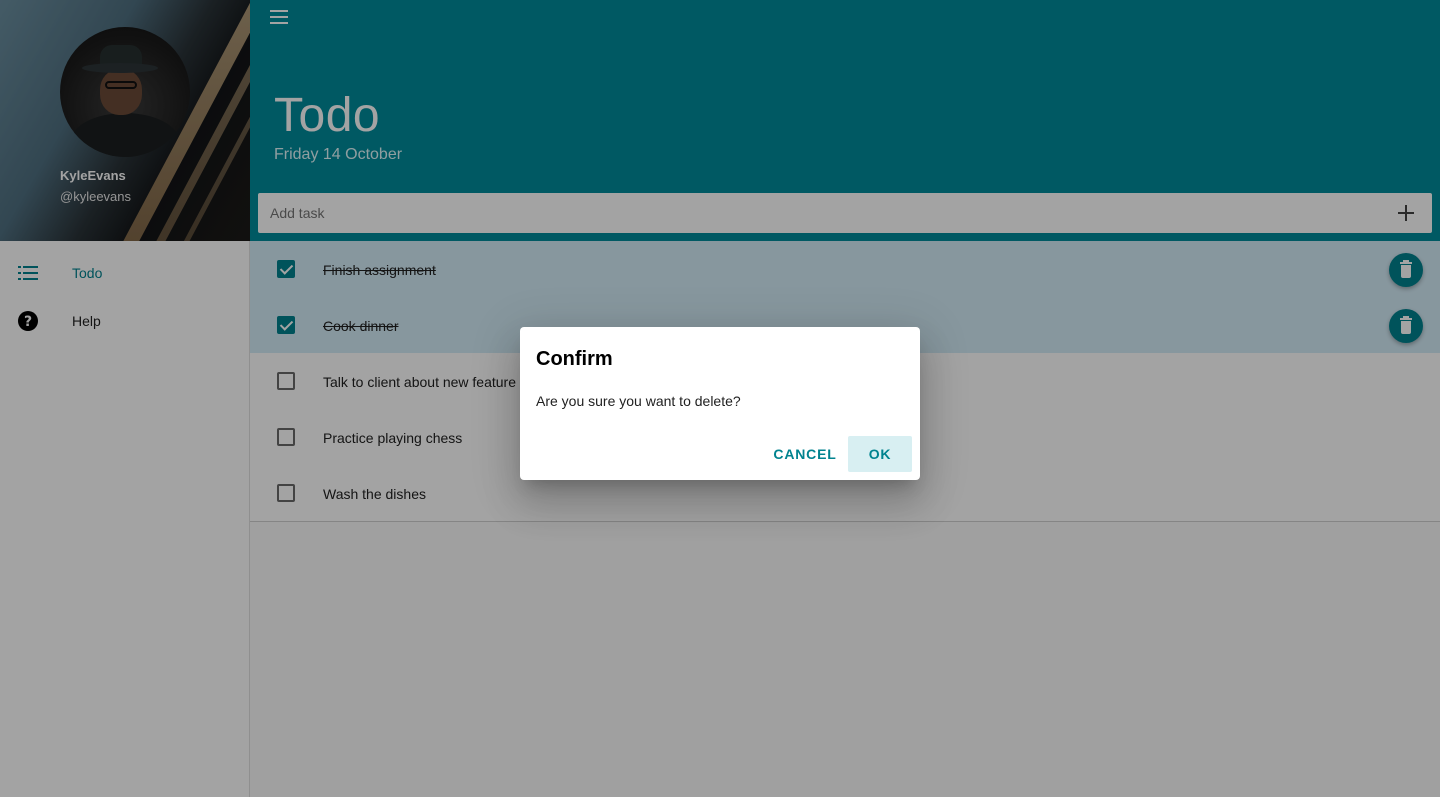  What do you see at coordinates (805, 454) in the screenshot?
I see `cancel-button: CANCEL` at bounding box center [805, 454].